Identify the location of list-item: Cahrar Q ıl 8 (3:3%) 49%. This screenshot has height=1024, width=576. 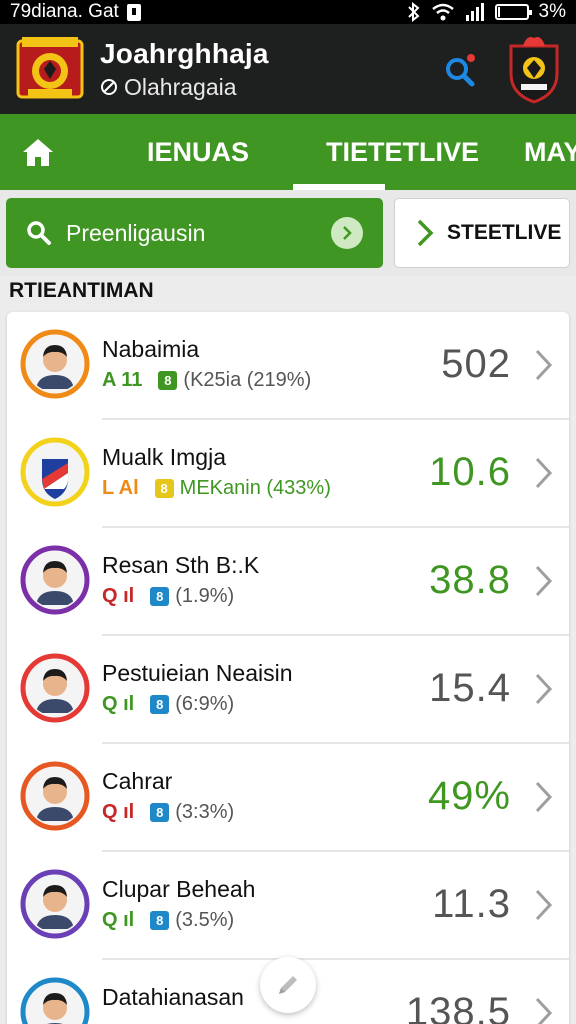
(288, 798).